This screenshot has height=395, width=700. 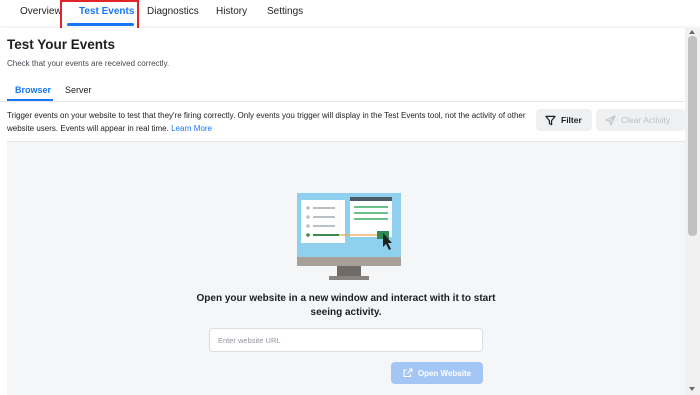 I want to click on tab-overview: Overview, so click(x=41, y=11).